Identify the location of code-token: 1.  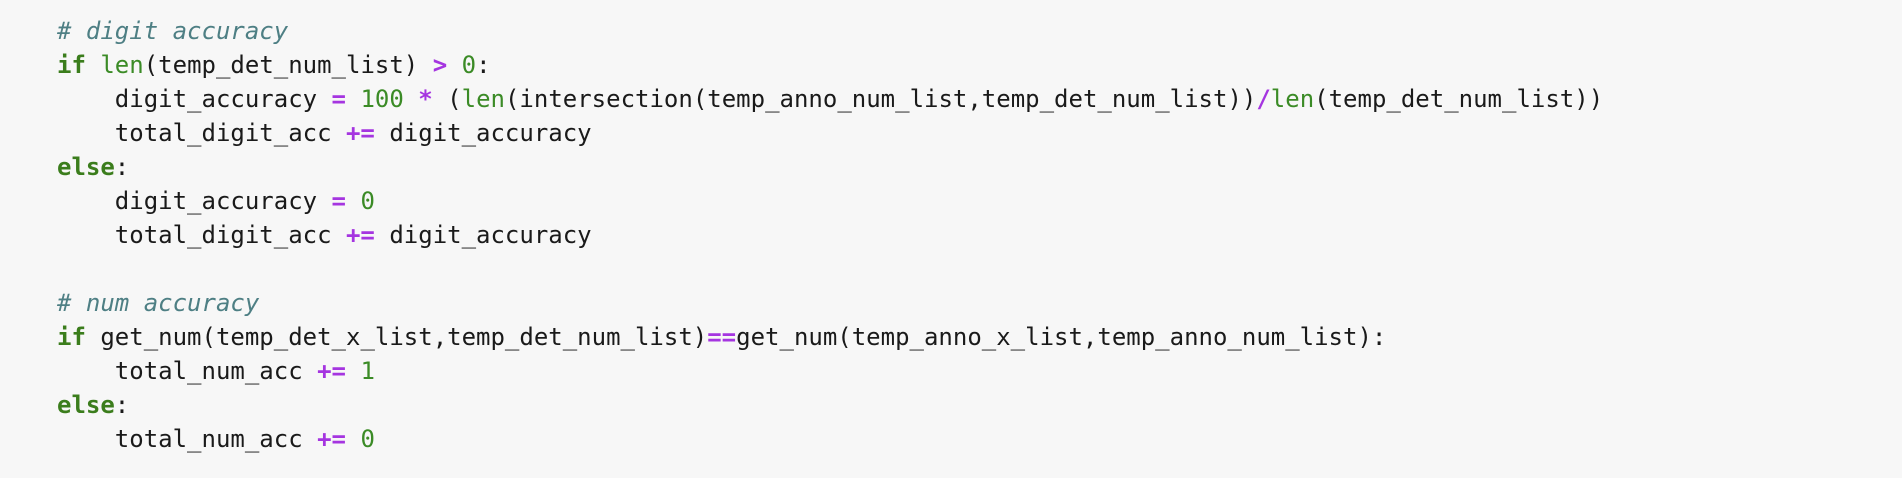
(367, 371).